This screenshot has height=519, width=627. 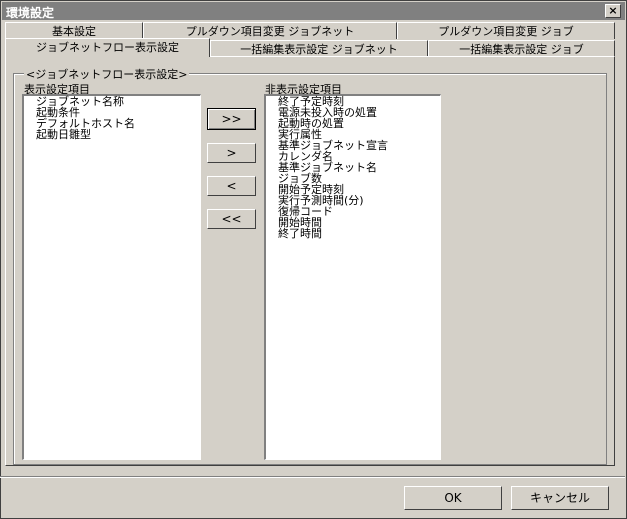 I want to click on add-all-label: >>, so click(x=231, y=119).